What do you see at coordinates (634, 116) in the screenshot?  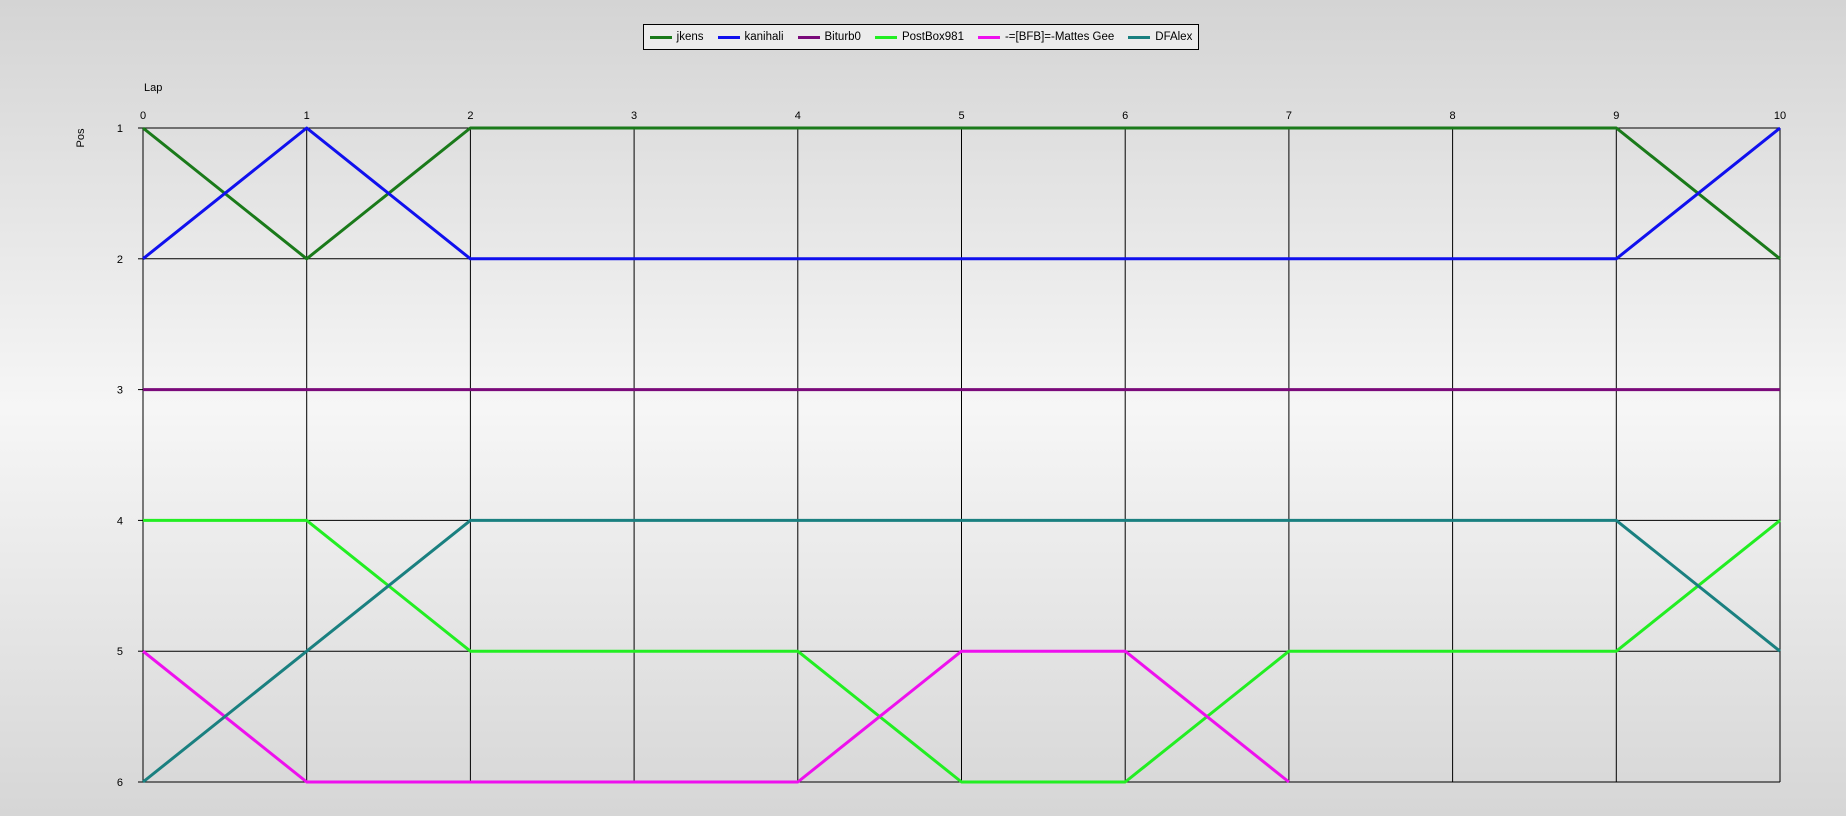 I see `x-tick-label: 3` at bounding box center [634, 116].